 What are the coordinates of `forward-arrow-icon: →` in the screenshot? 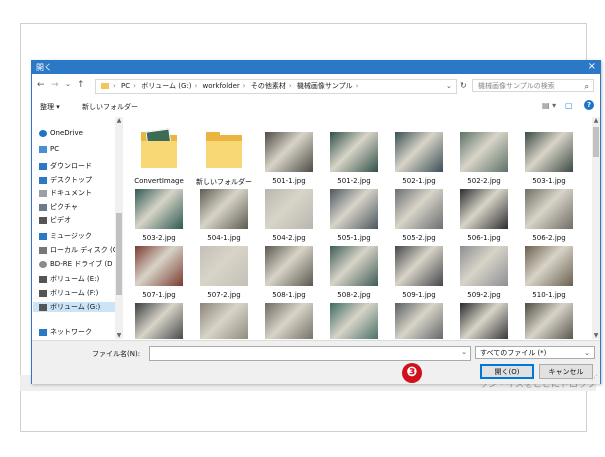 It's located at (55, 85).